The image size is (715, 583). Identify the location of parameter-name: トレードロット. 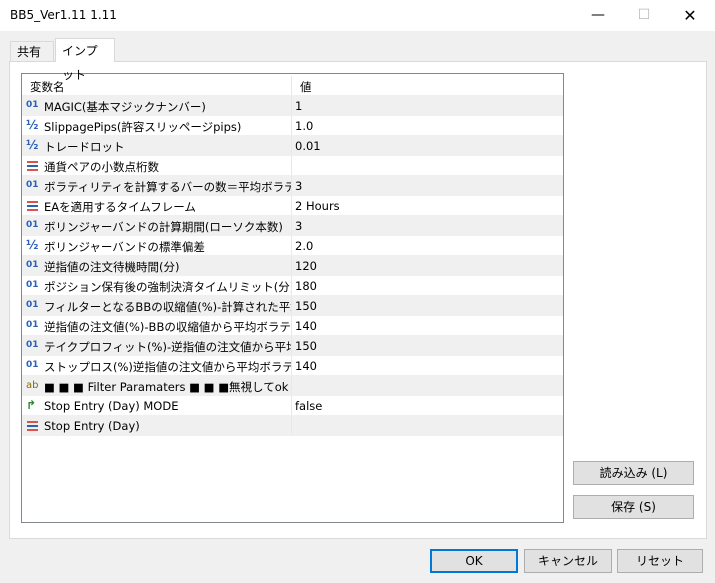
(84, 147).